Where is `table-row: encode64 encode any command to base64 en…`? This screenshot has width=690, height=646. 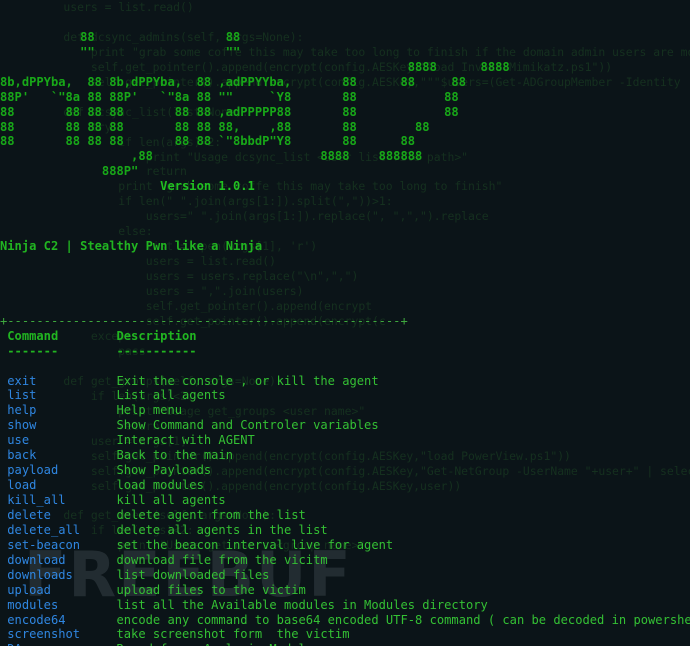
table-row: encode64 encode any command to base64 en… is located at coordinates (345, 620).